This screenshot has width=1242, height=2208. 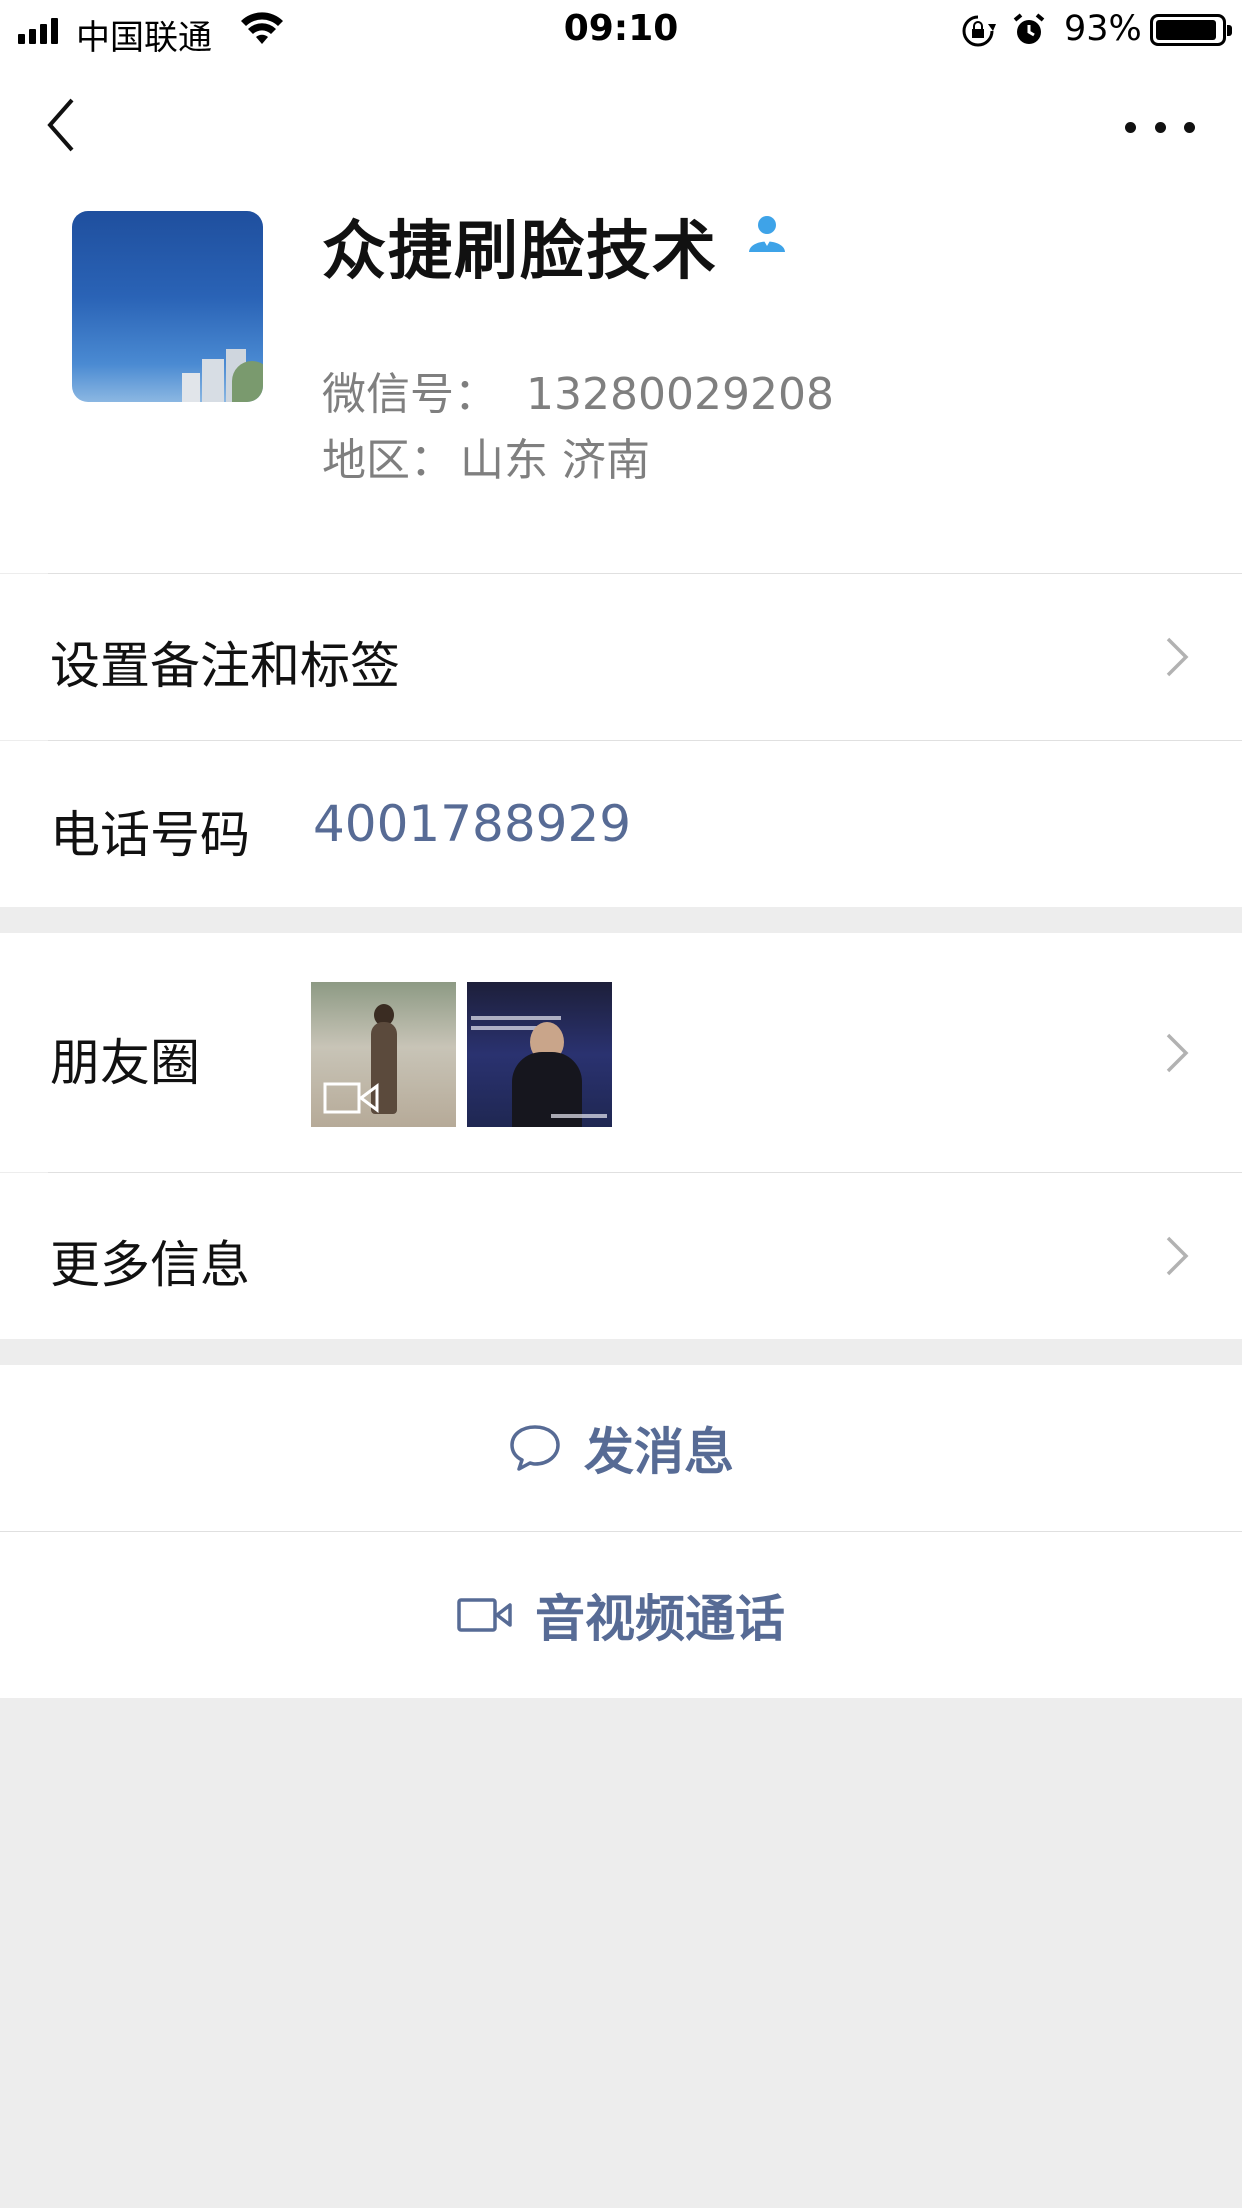 I want to click on nav-bar, so click(x=621, y=126).